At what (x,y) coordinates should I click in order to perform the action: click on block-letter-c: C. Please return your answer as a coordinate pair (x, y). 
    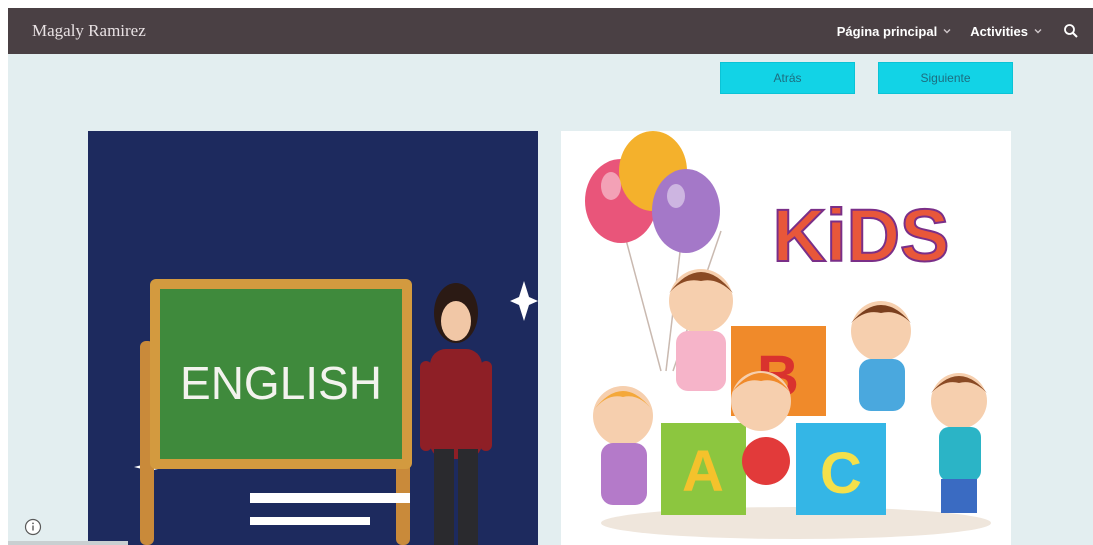
    Looking at the image, I should click on (841, 473).